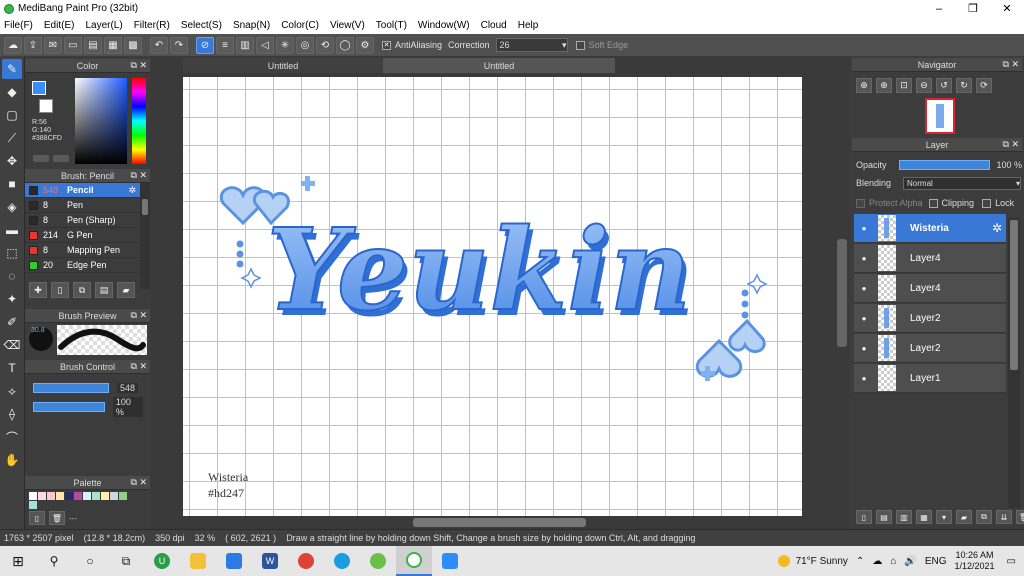 The image size is (1024, 576). I want to click on rectangle-tool-icon: ▢, so click(12, 115).